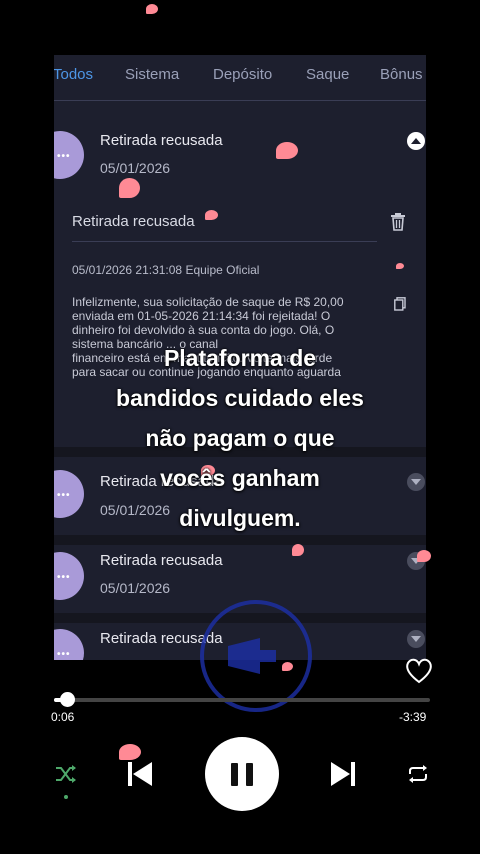  I want to click on trash-icon, so click(398, 222).